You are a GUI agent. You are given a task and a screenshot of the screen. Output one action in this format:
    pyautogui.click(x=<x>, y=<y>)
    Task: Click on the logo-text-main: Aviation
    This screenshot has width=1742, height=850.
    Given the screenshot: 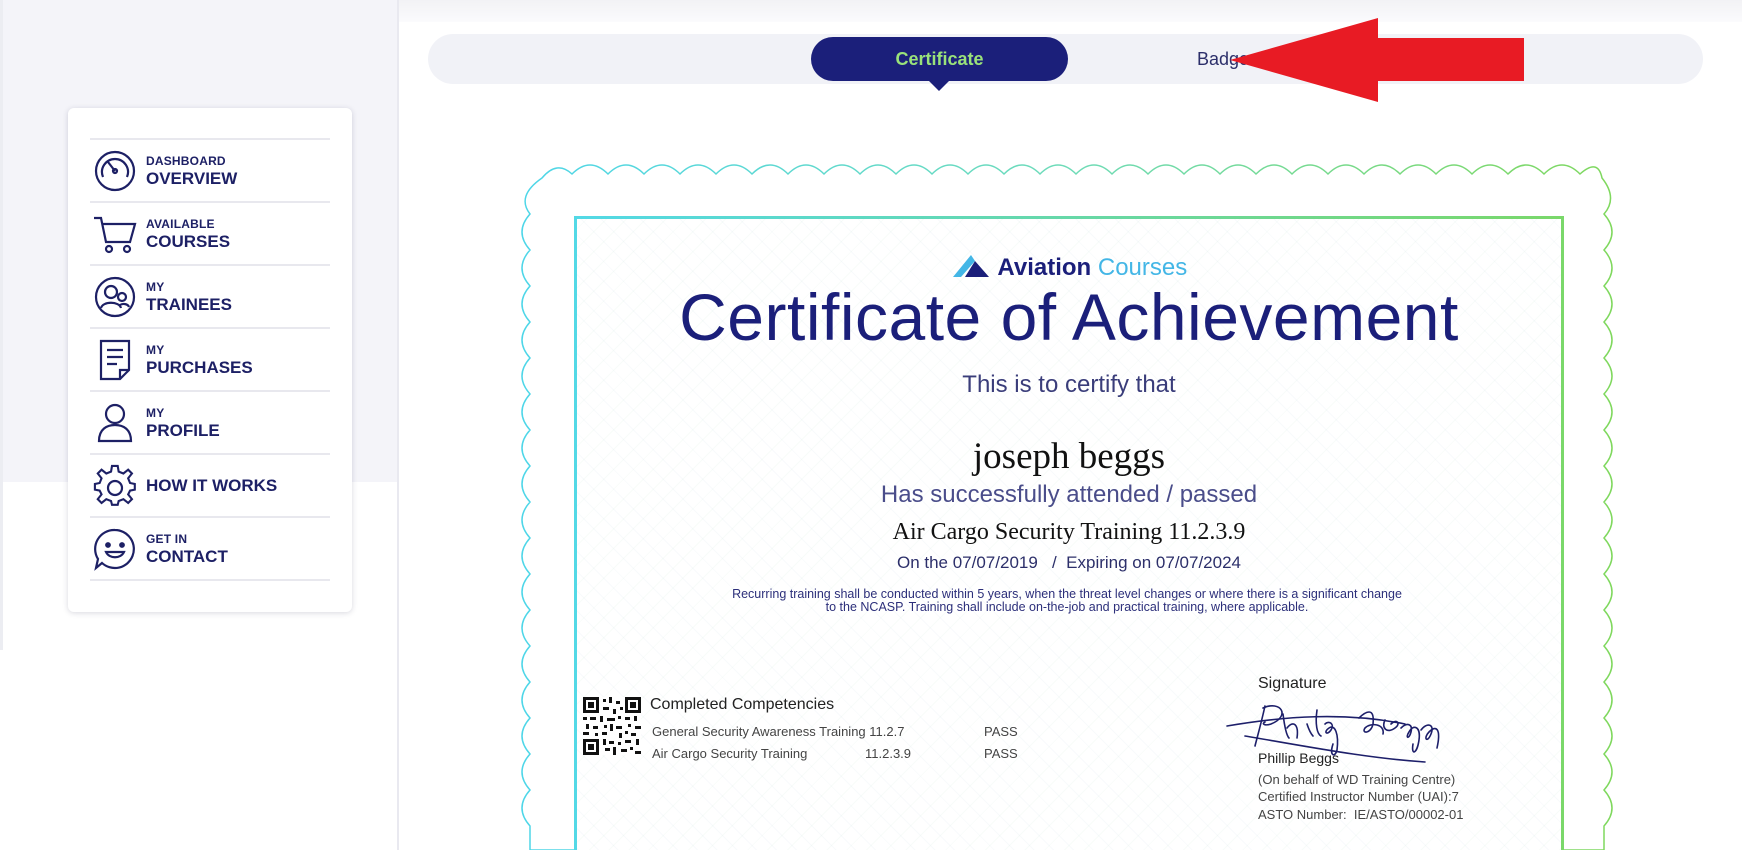 What is the action you would take?
    pyautogui.click(x=1044, y=267)
    